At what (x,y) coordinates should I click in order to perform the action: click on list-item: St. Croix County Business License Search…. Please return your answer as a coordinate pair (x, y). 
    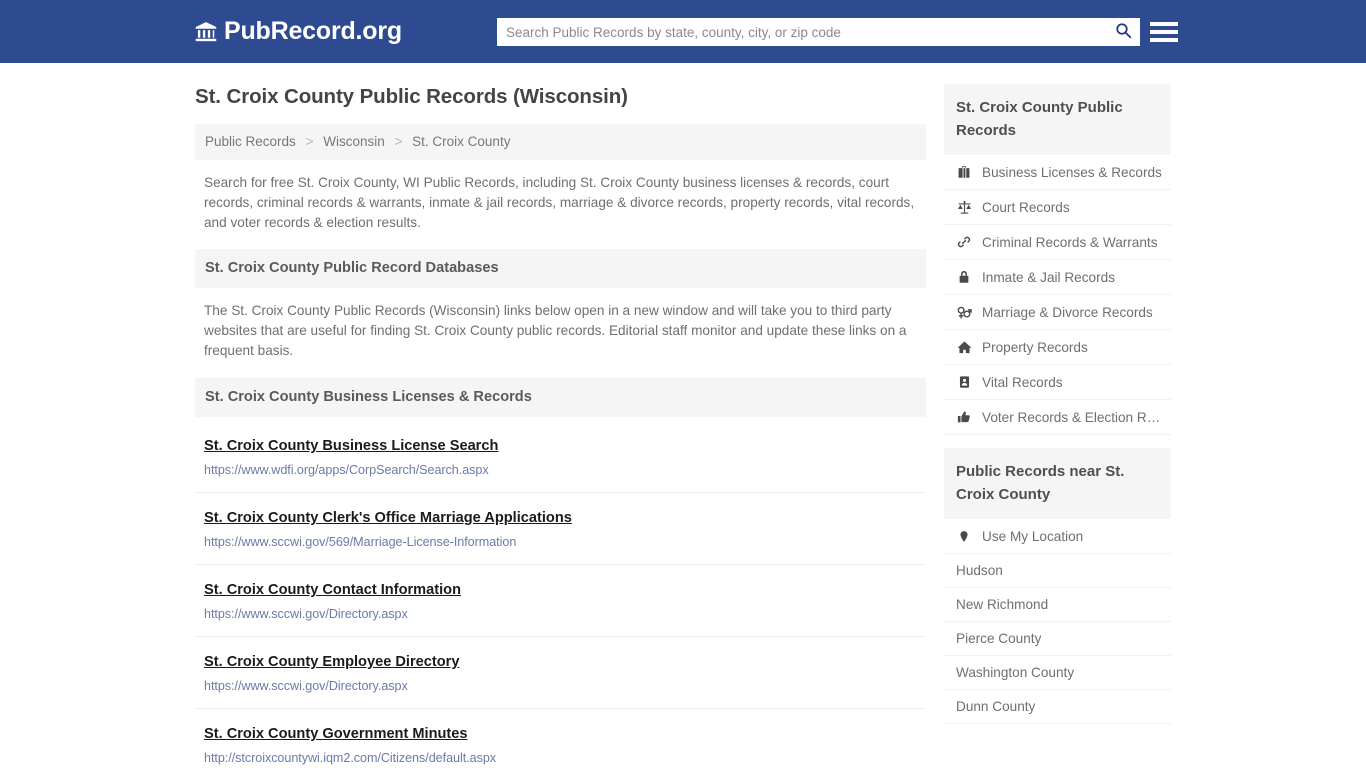
    Looking at the image, I should click on (560, 455).